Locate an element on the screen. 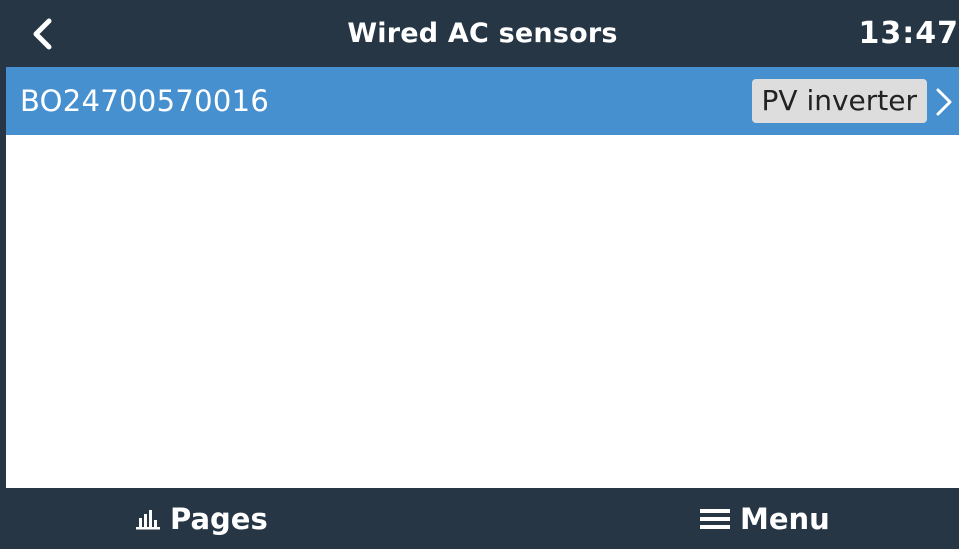 This screenshot has width=959, height=549. clock: 13:47 is located at coordinates (908, 33).